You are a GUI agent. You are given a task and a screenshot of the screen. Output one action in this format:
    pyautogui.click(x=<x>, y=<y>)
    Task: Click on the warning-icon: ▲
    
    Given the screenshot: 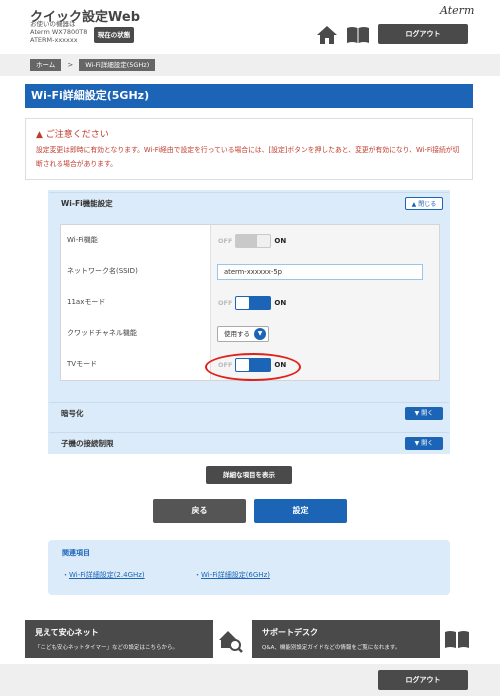 What is the action you would take?
    pyautogui.click(x=39, y=135)
    